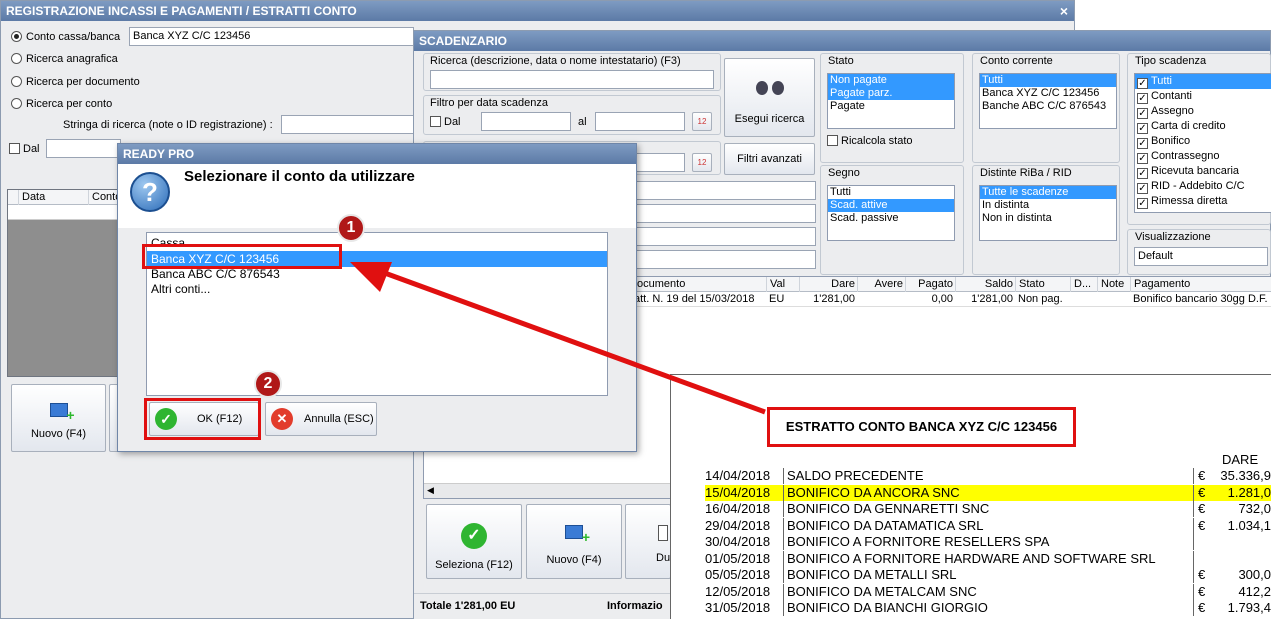 This screenshot has height=619, width=1271. What do you see at coordinates (573, 342) in the screenshot?
I see `arrow-line` at bounding box center [573, 342].